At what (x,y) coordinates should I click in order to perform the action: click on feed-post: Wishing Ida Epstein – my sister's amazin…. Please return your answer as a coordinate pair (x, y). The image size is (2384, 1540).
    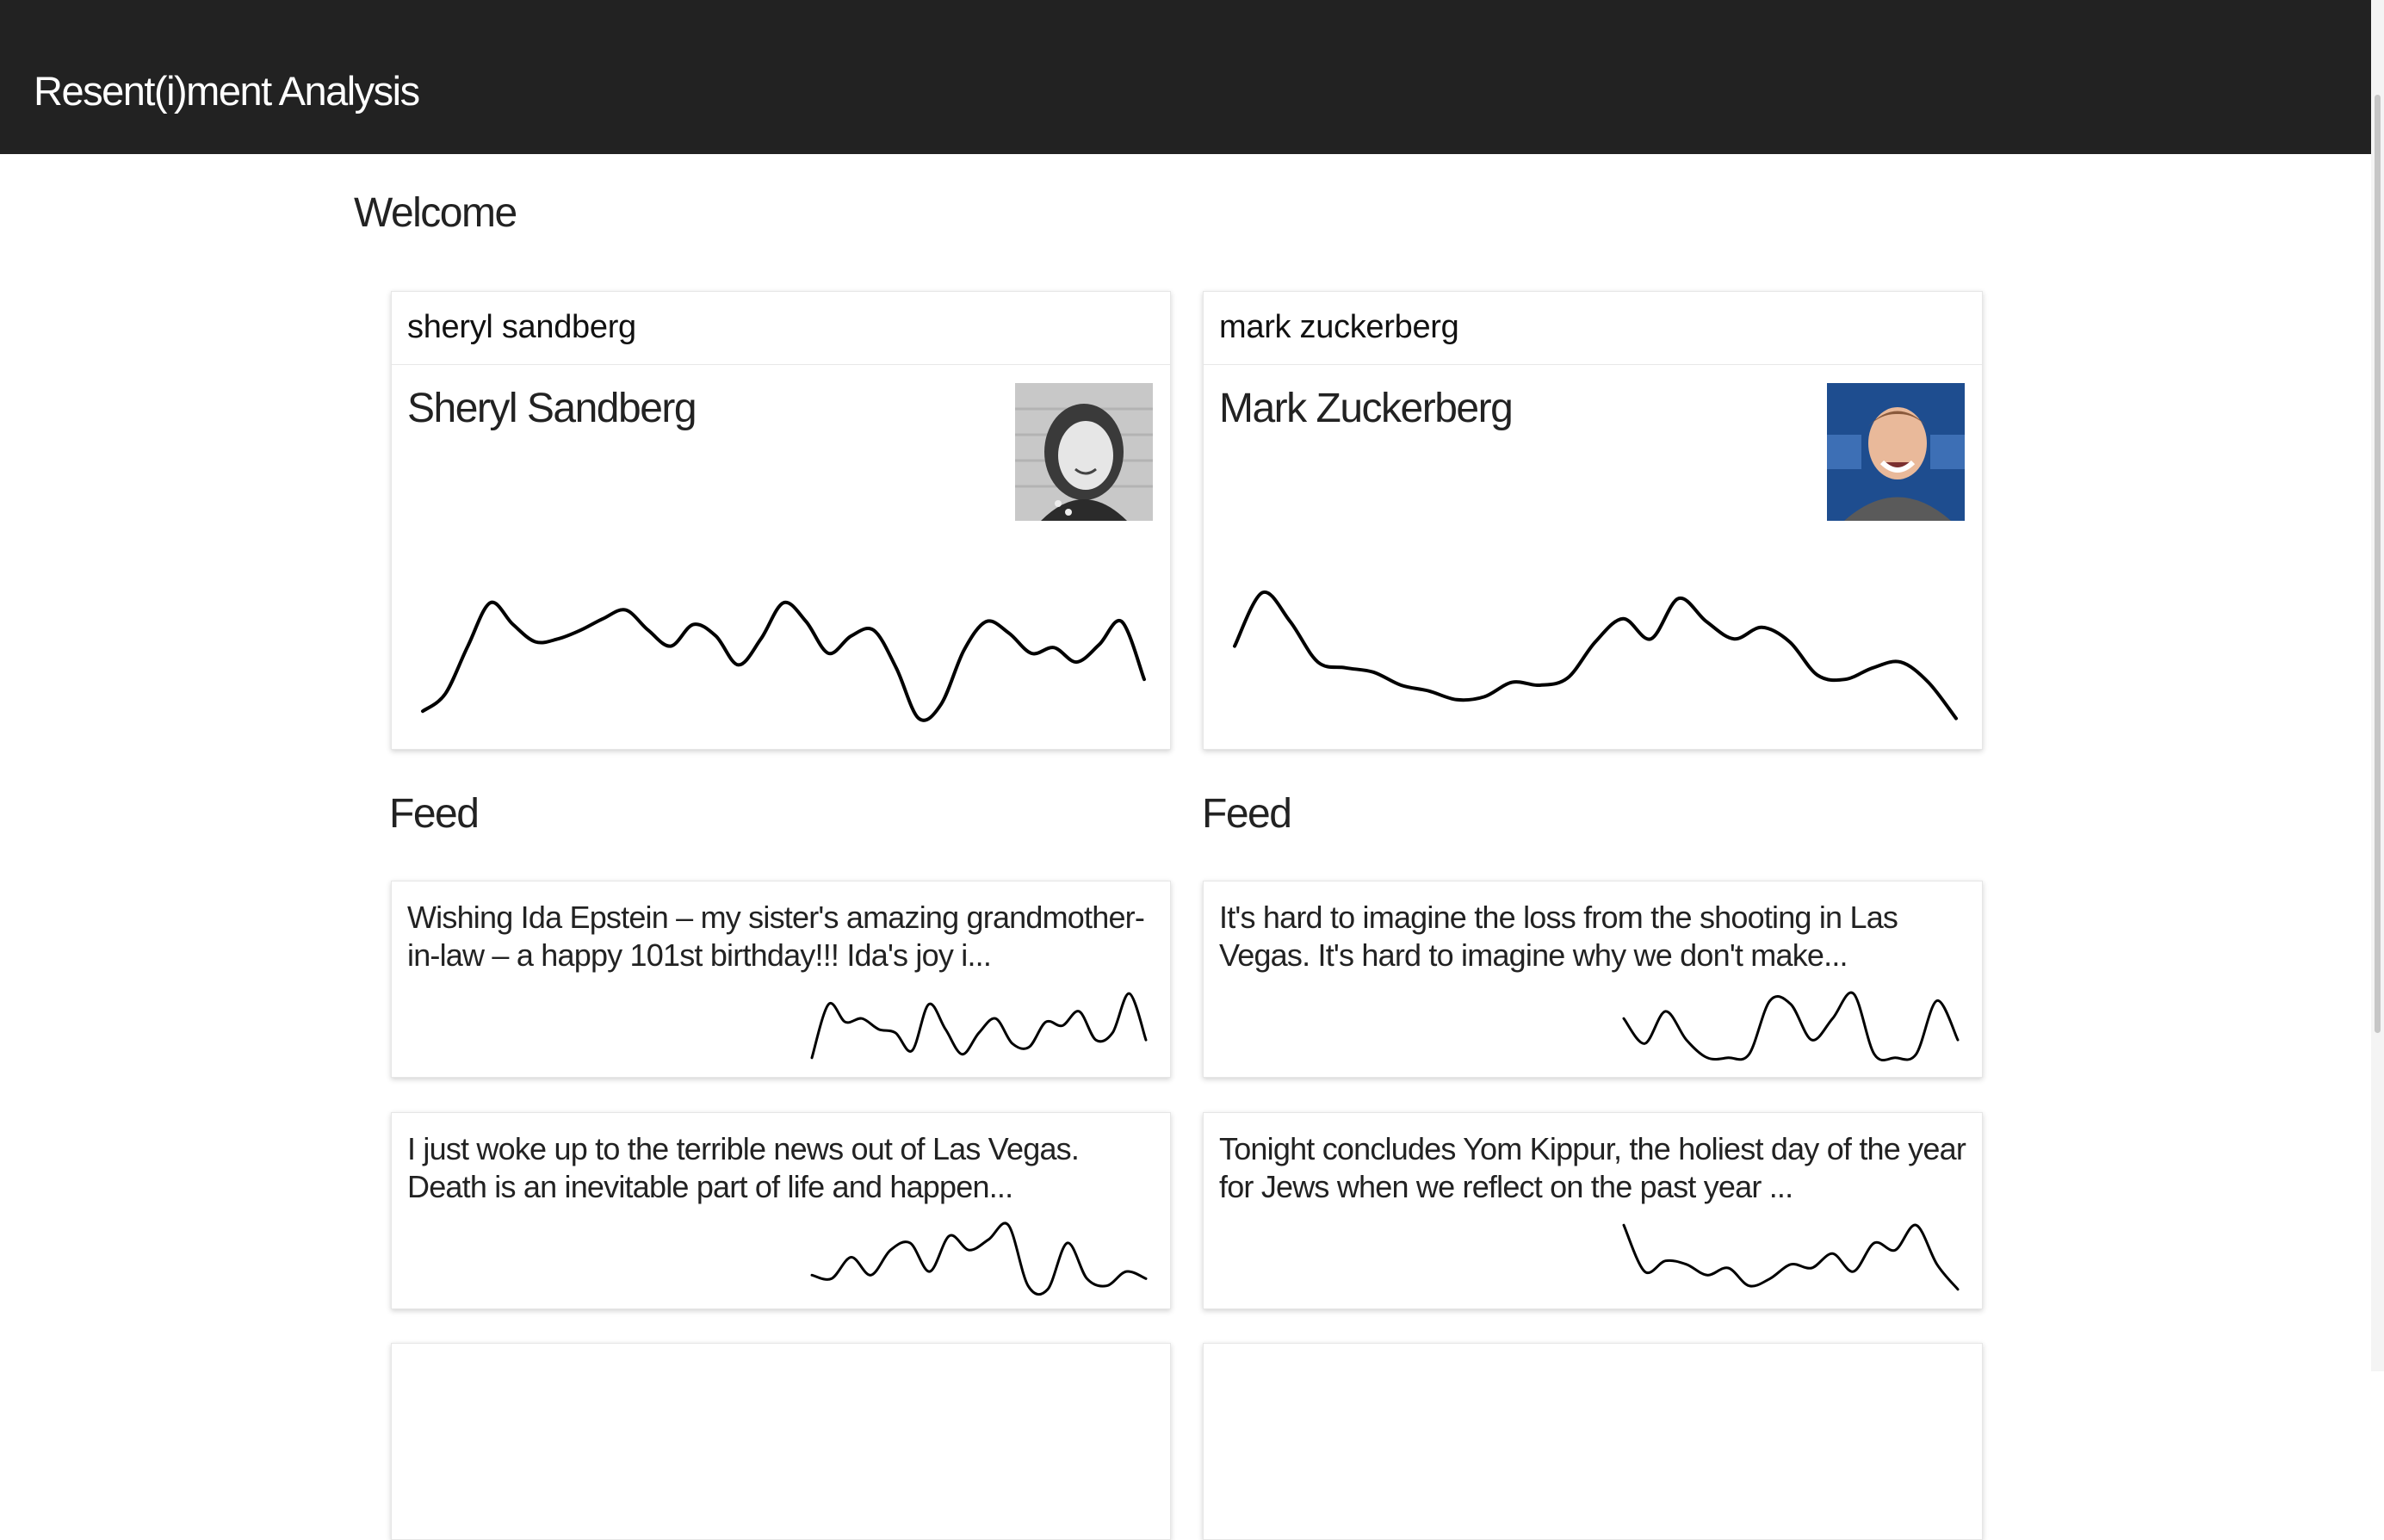
    Looking at the image, I should click on (781, 979).